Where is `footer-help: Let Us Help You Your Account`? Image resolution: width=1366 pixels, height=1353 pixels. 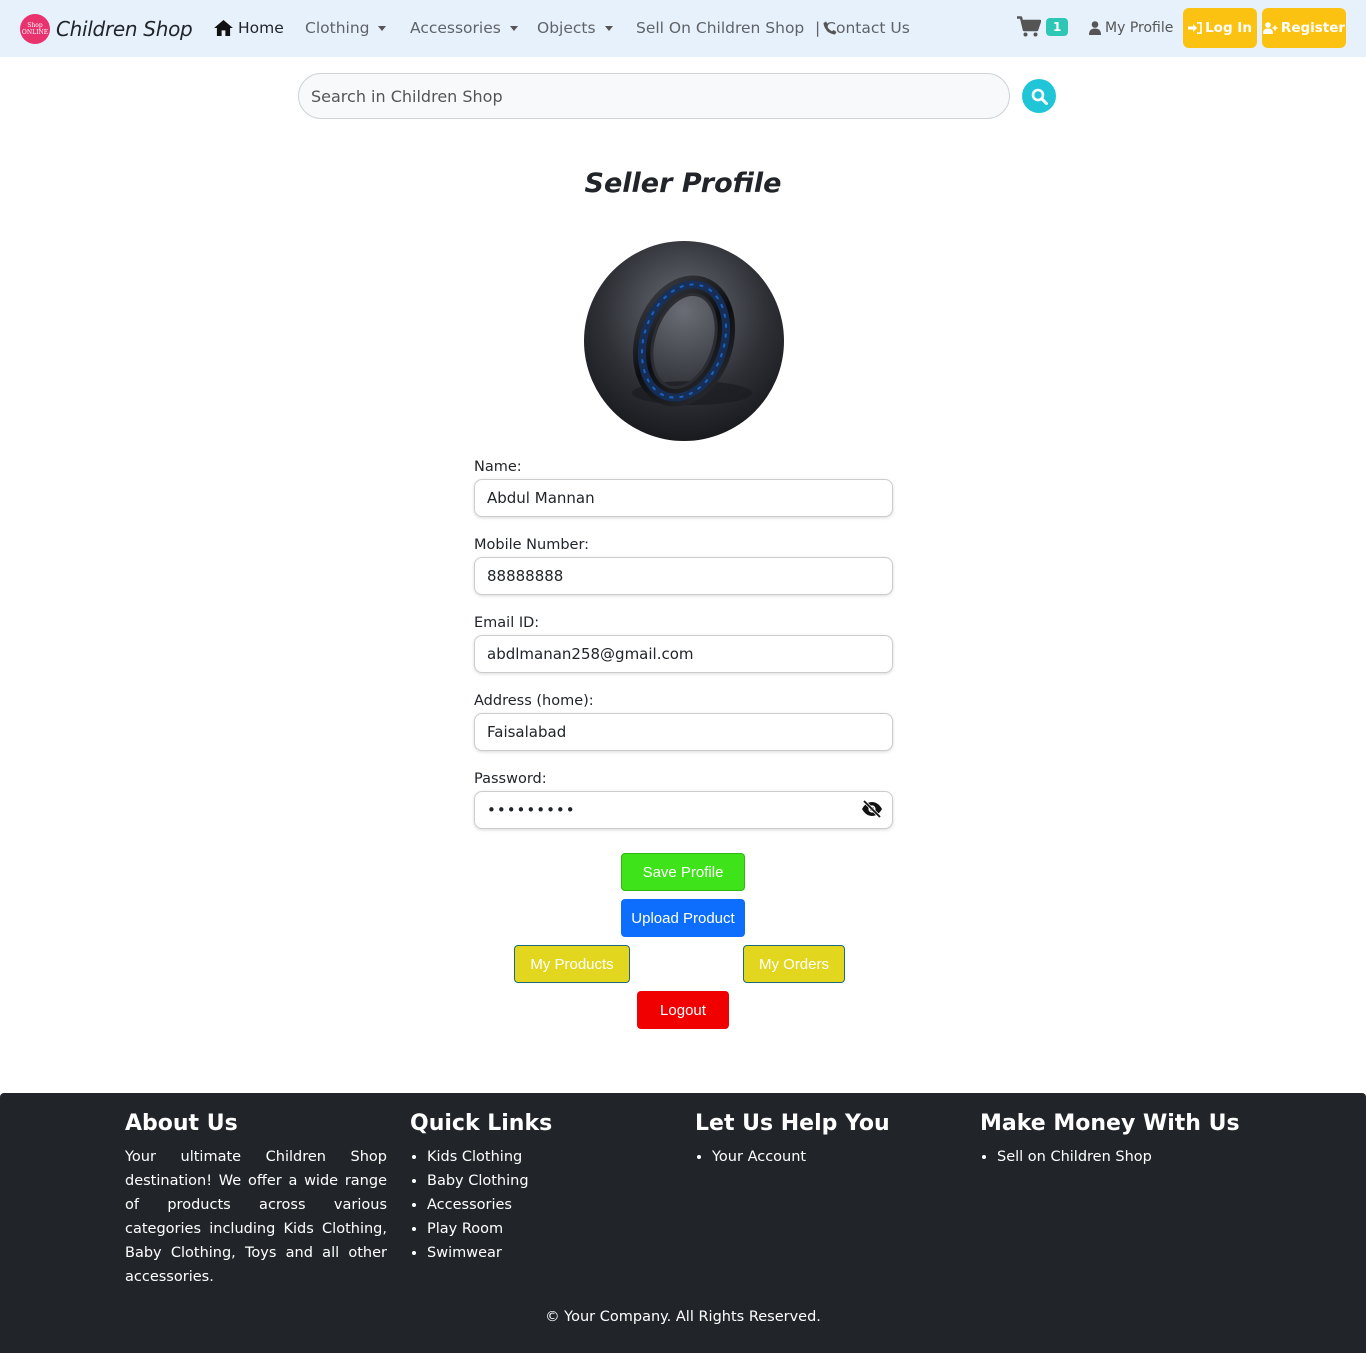
footer-help: Let Us Help You Your Account is located at coordinates (792, 1140).